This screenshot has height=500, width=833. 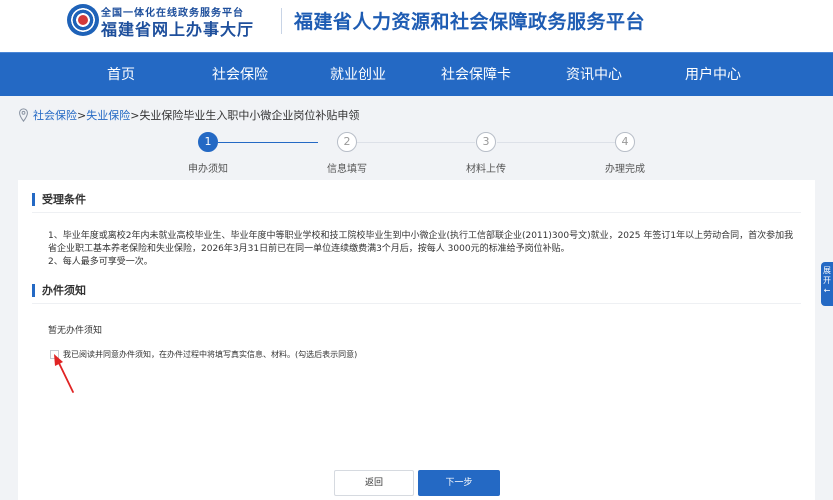 I want to click on step-3-indicator: 3, so click(x=486, y=142).